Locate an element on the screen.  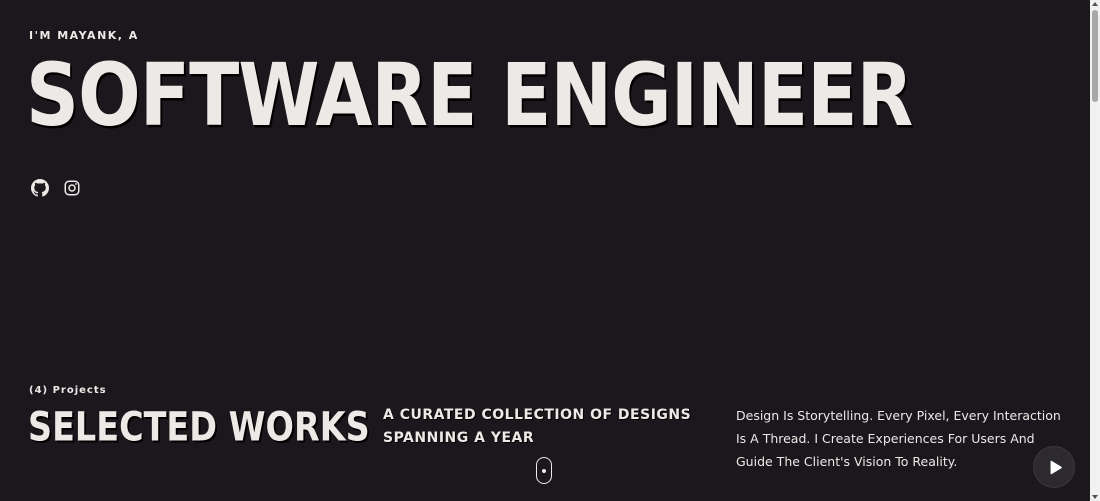
mouse-scroll-icon is located at coordinates (544, 470).